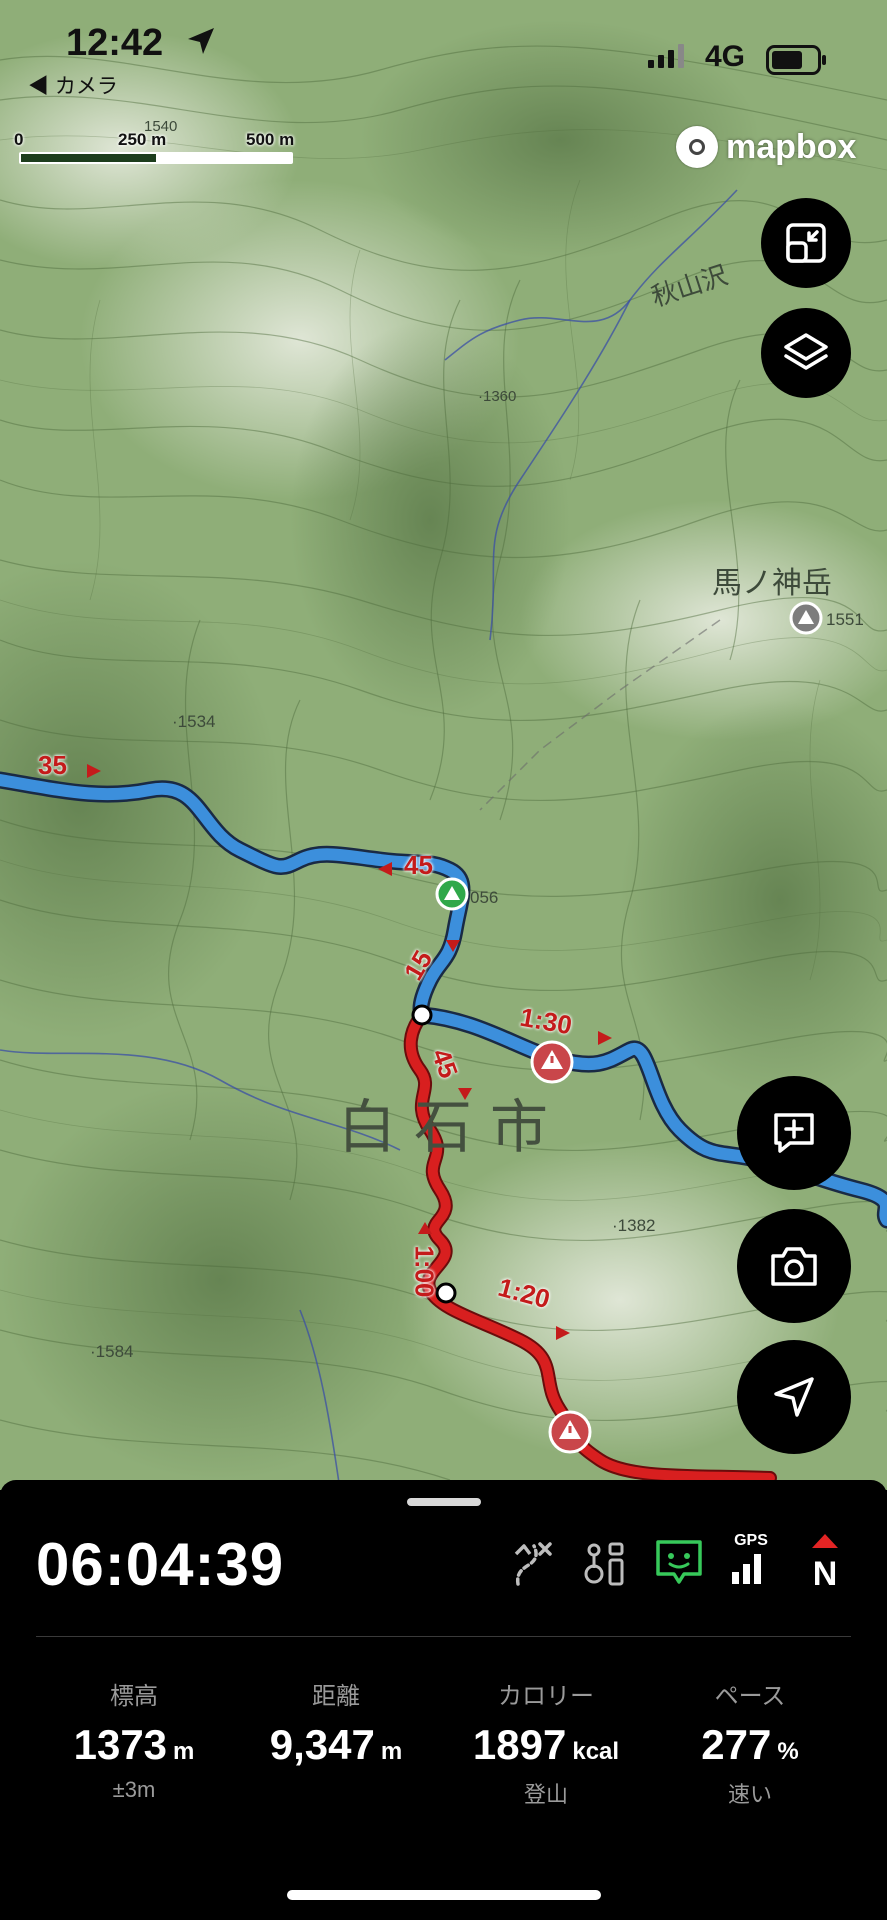 This screenshot has height=1920, width=887. Describe the element at coordinates (845, 619) in the screenshot. I see `elevation-label: 1551` at that location.